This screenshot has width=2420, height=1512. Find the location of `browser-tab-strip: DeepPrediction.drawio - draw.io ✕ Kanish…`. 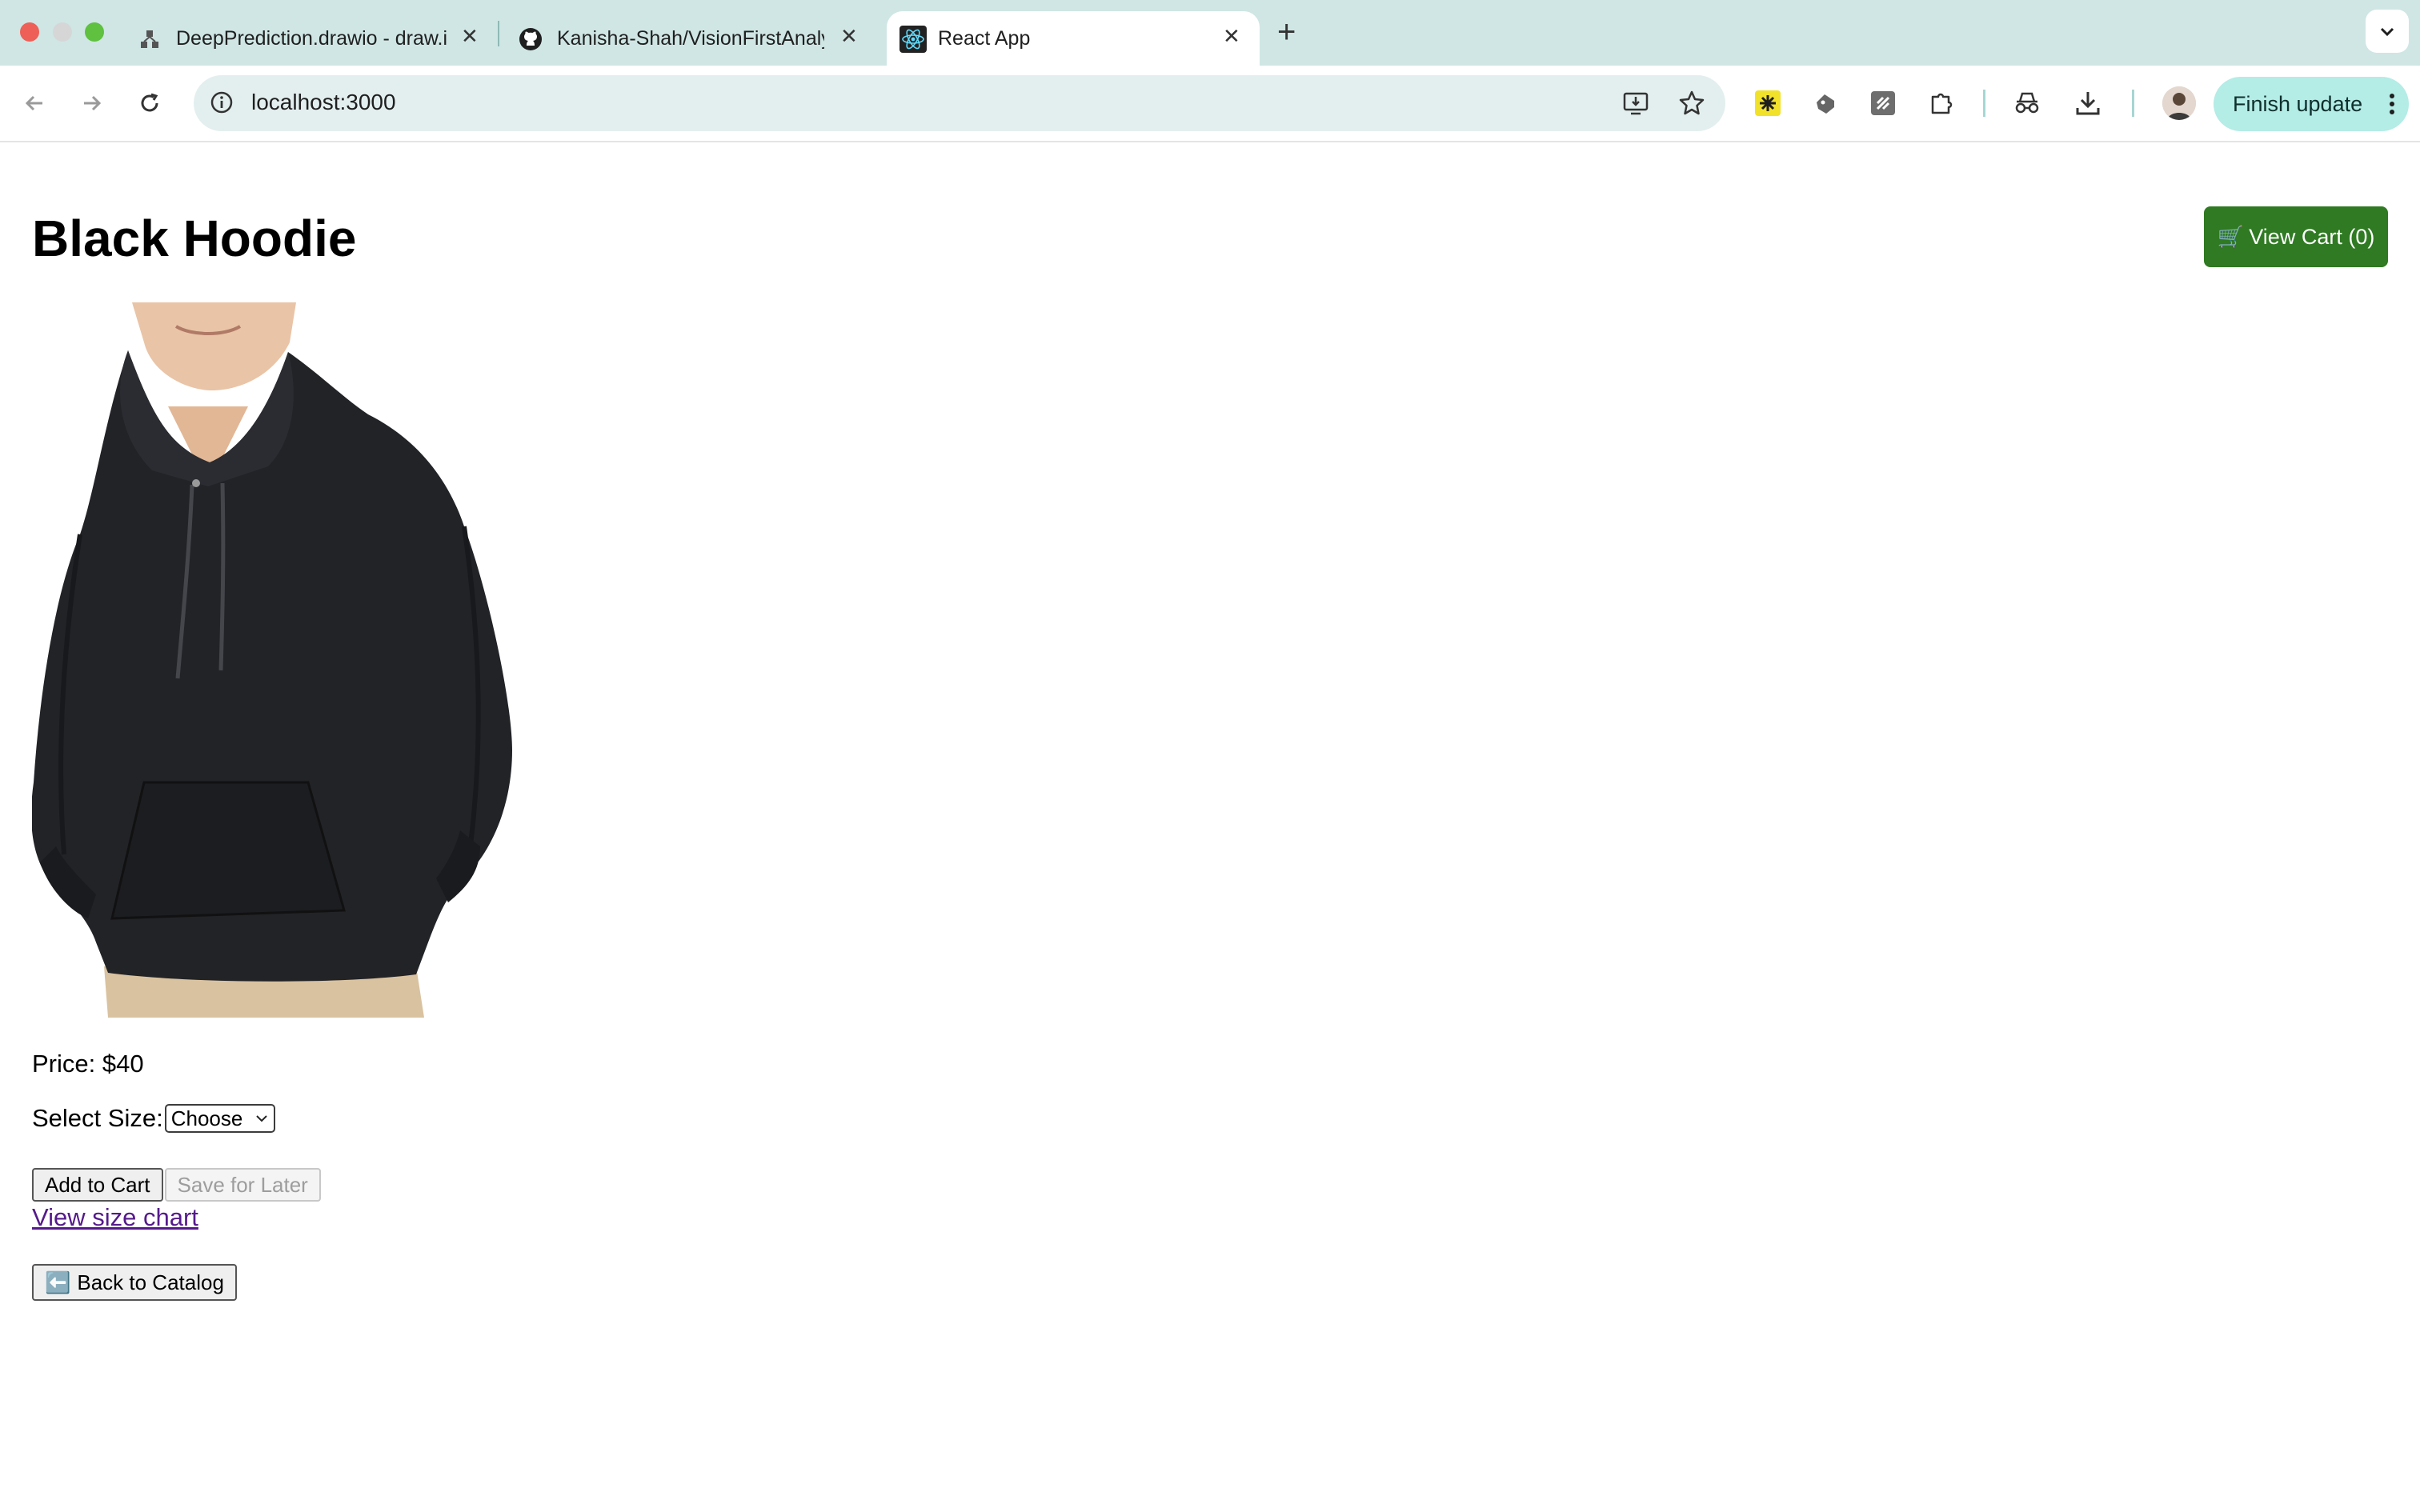

browser-tab-strip: DeepPrediction.drawio - draw.io ✕ Kanish… is located at coordinates (1210, 33).